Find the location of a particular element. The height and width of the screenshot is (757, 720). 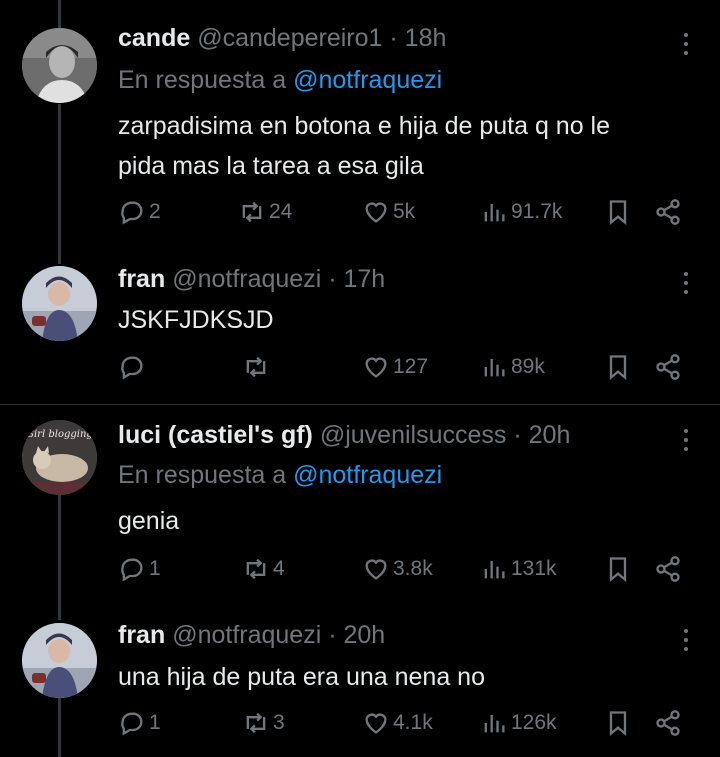

action-bar: 1 4 3.8k 131k is located at coordinates (404, 572).